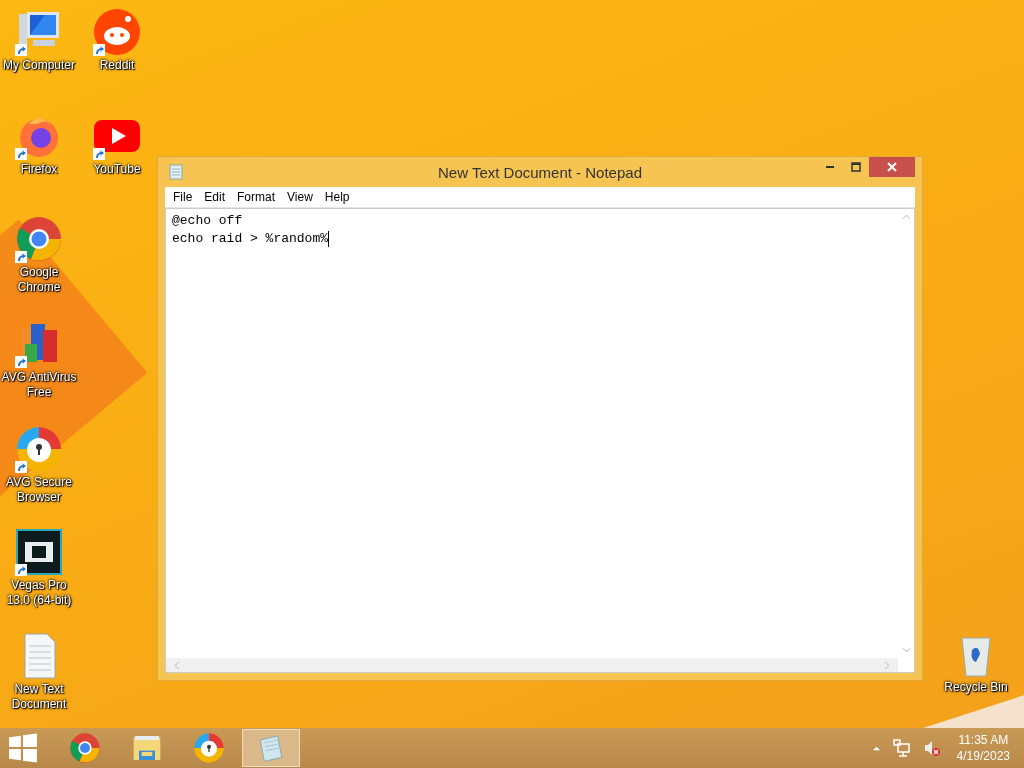 The height and width of the screenshot is (768, 1024). What do you see at coordinates (901, 748) in the screenshot?
I see `network-icon` at bounding box center [901, 748].